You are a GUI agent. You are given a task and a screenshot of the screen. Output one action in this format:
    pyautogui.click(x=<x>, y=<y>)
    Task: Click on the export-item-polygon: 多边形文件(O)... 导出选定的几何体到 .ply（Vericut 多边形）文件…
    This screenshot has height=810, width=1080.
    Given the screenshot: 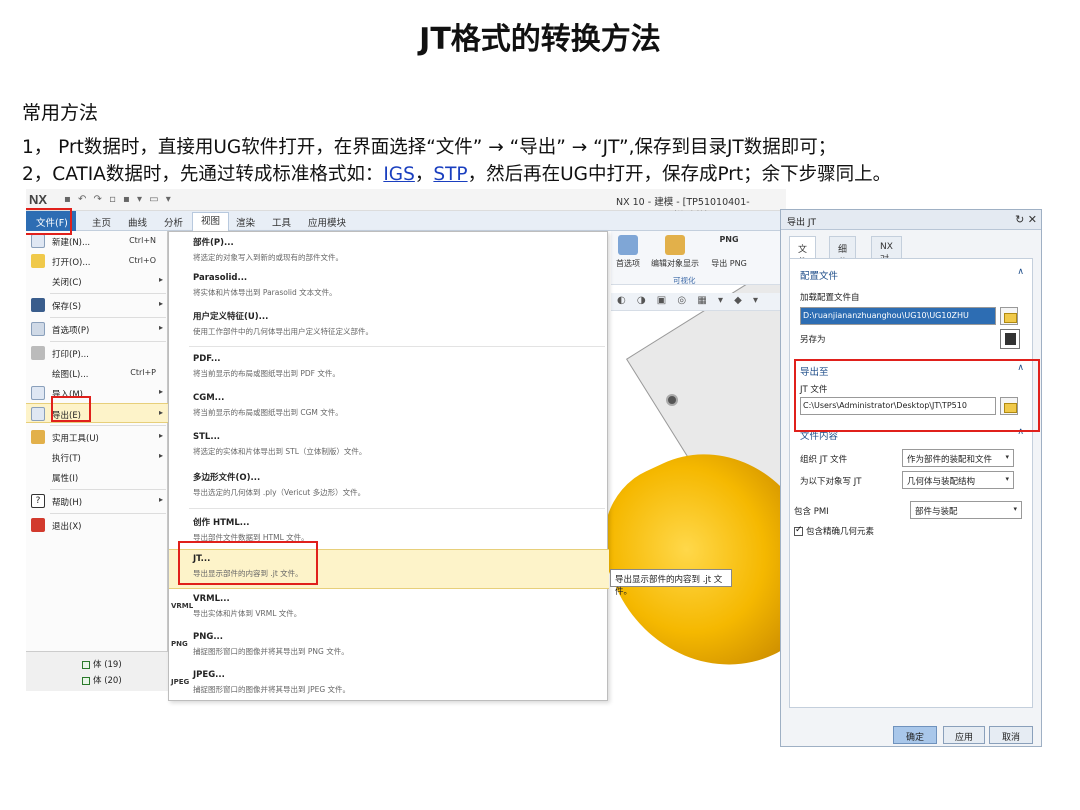 What is the action you would take?
    pyautogui.click(x=389, y=487)
    